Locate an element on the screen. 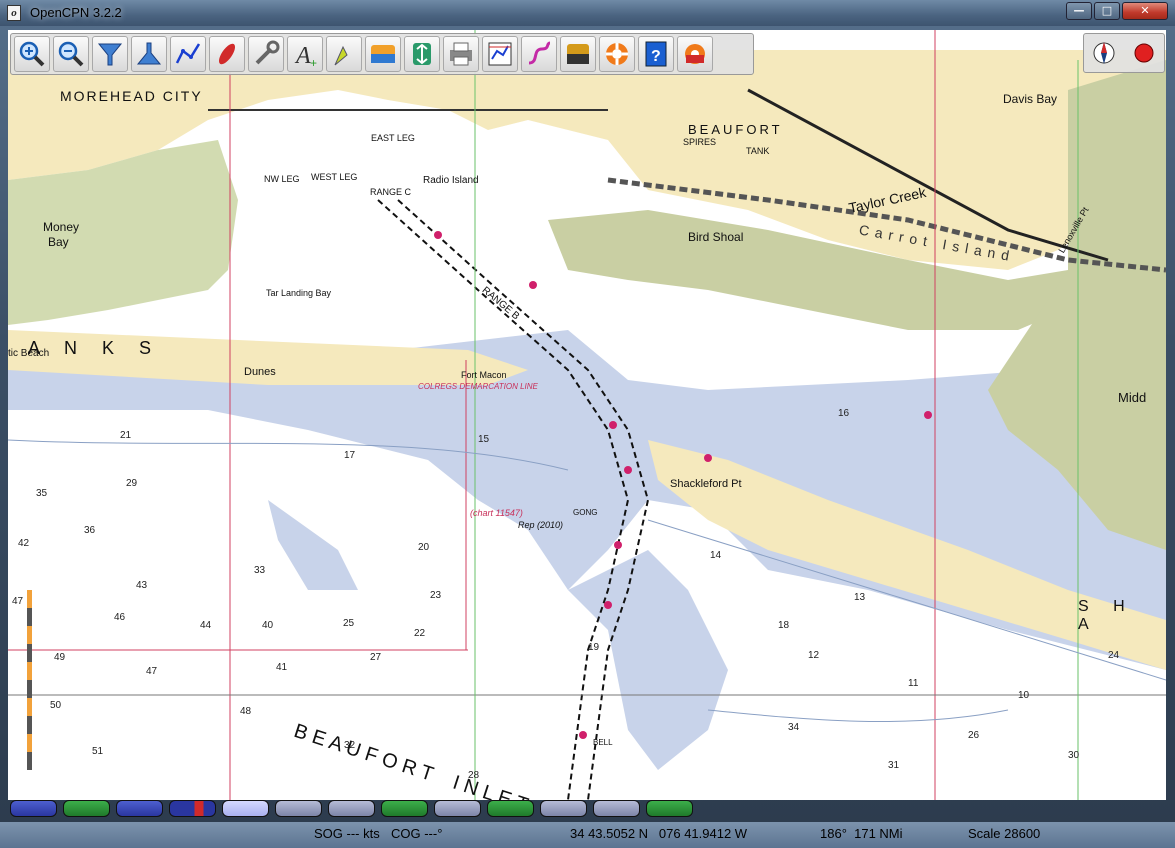  help-icon: ? is located at coordinates (656, 54).